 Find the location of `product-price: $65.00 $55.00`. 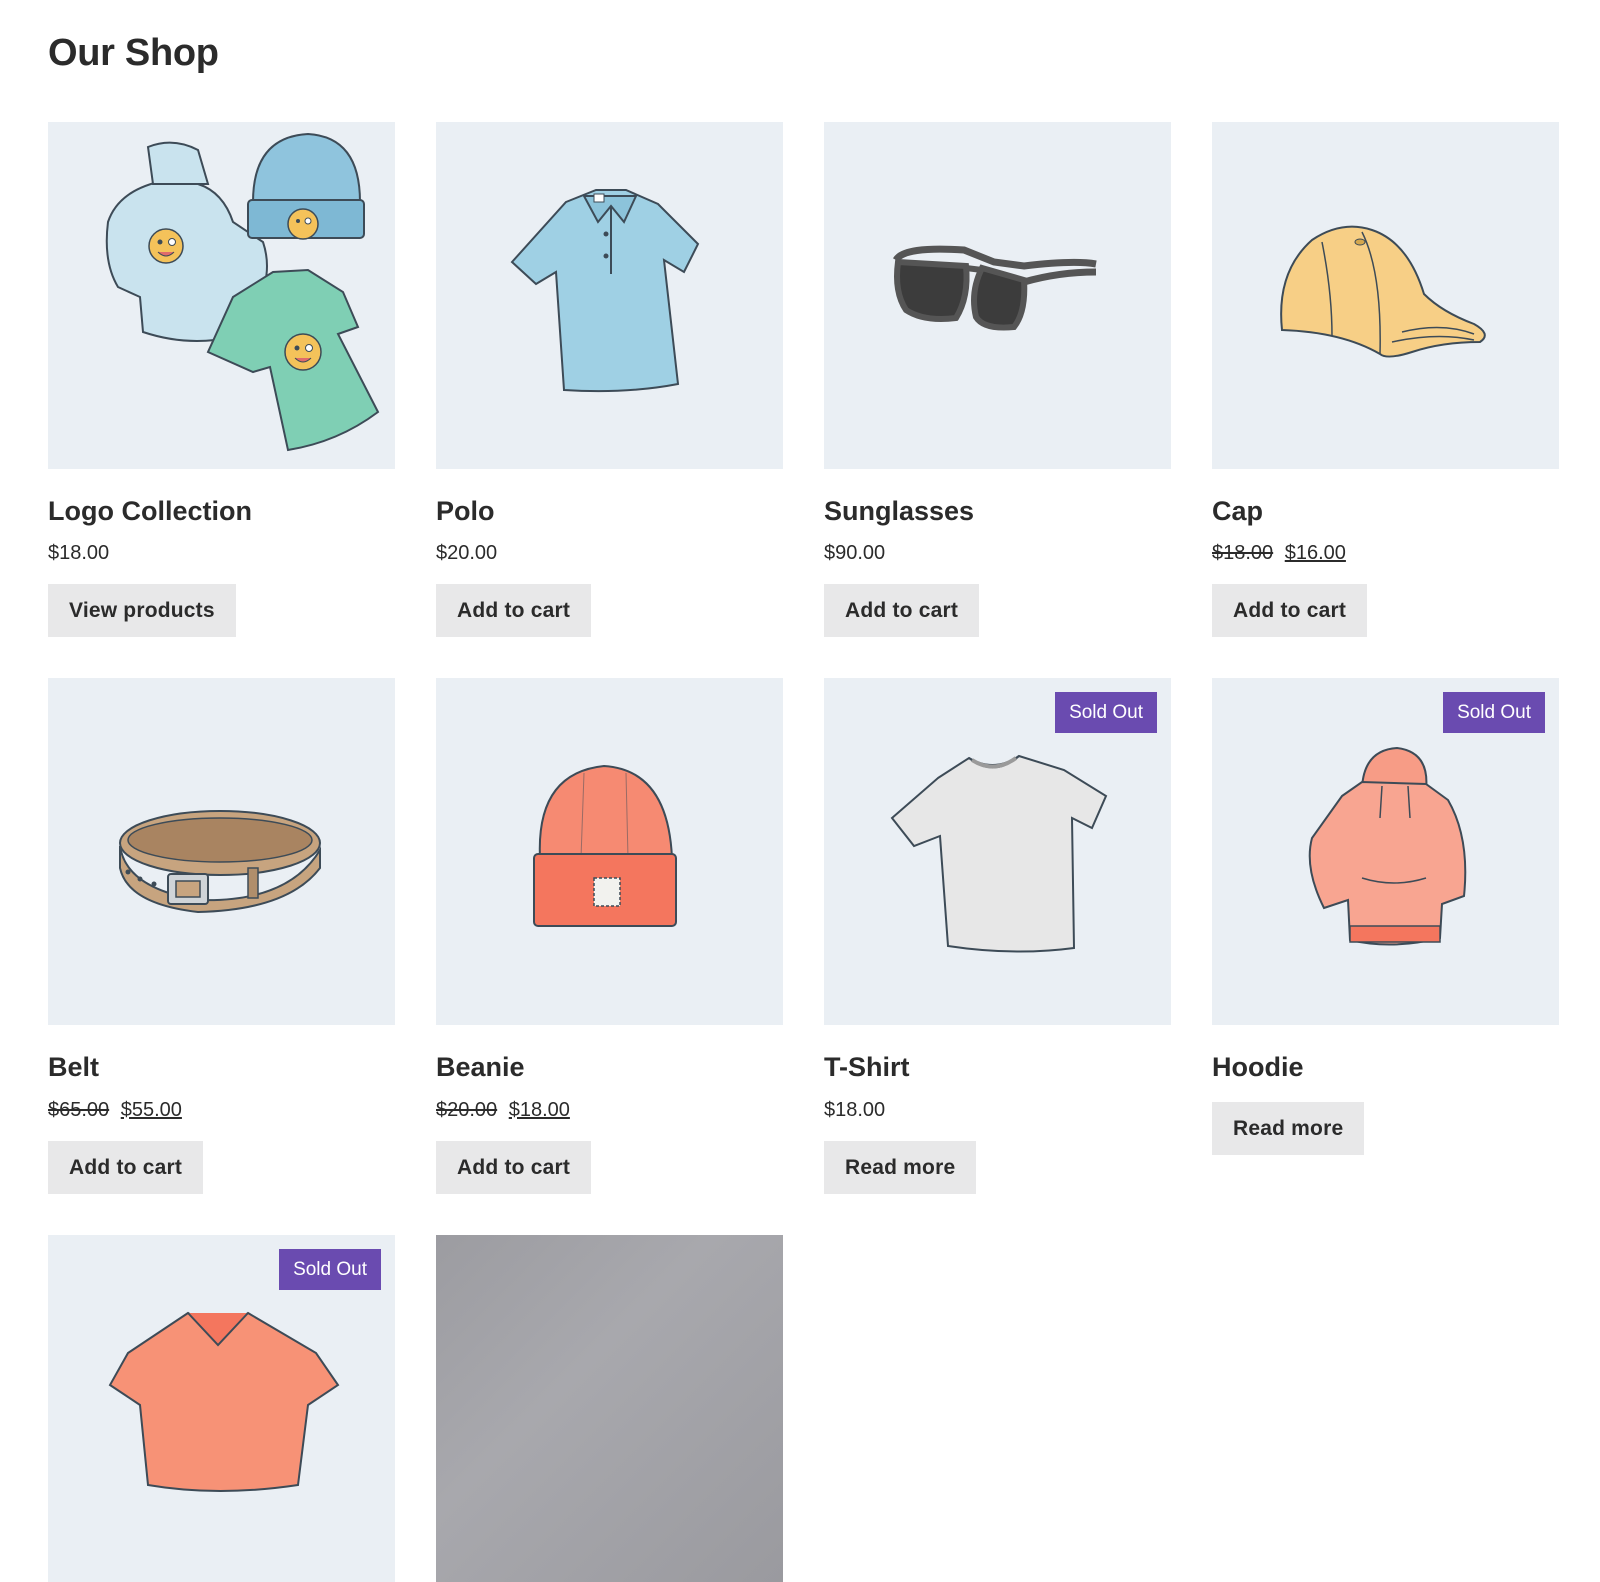

product-price: $65.00 $55.00 is located at coordinates (221, 1111).